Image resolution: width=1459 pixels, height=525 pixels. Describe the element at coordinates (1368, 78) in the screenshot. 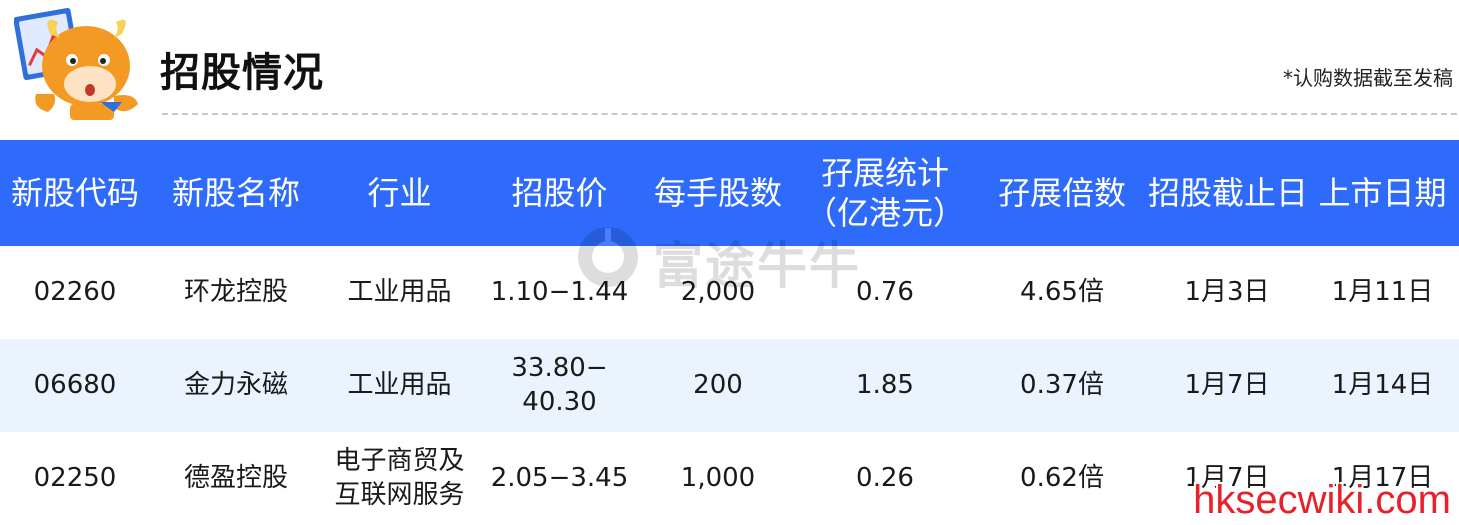

I see `data-note: *认购数据截至发稿` at that location.